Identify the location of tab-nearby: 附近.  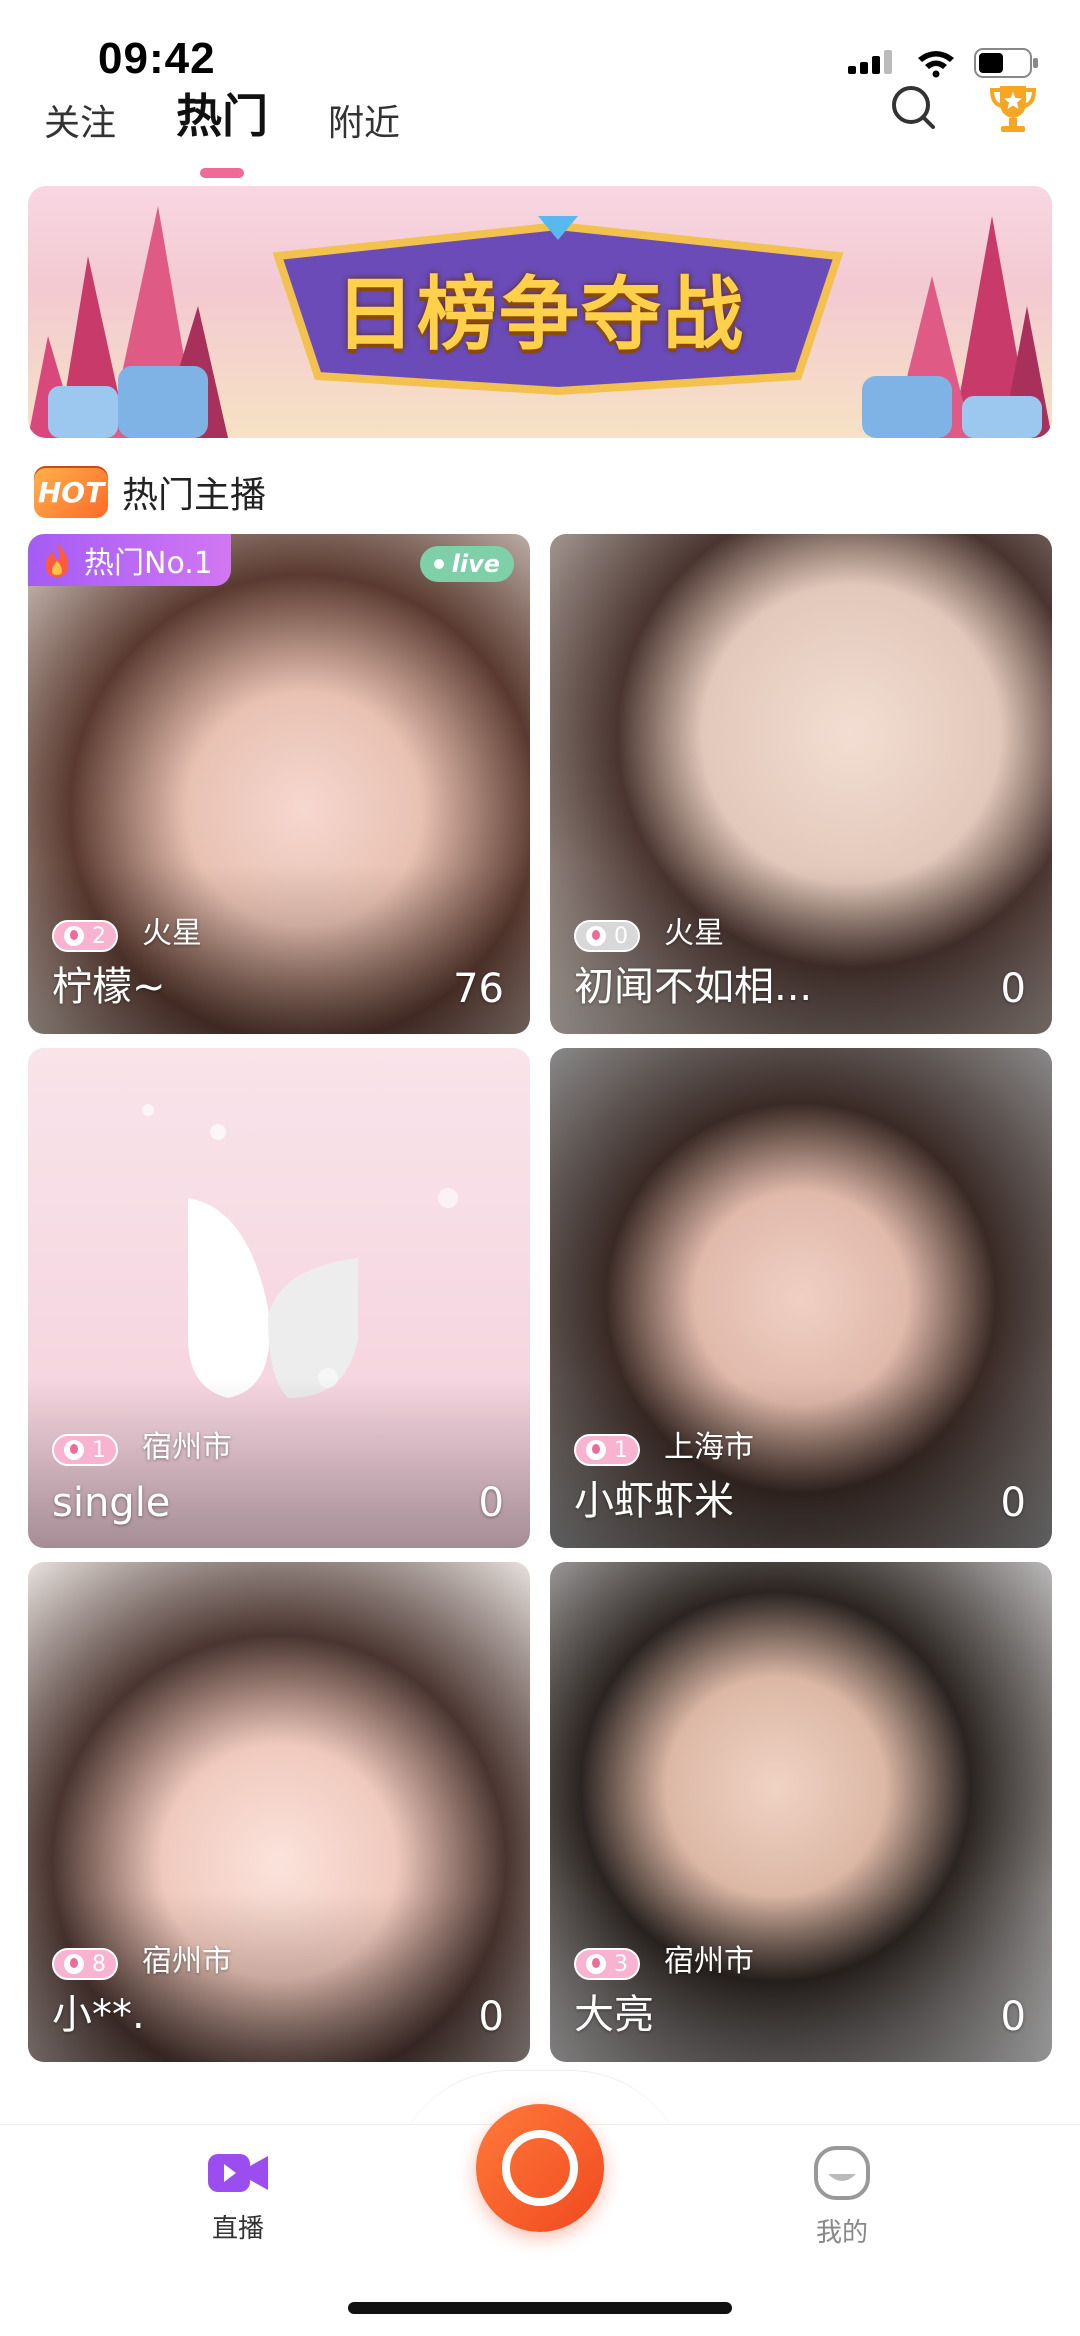
(364, 123).